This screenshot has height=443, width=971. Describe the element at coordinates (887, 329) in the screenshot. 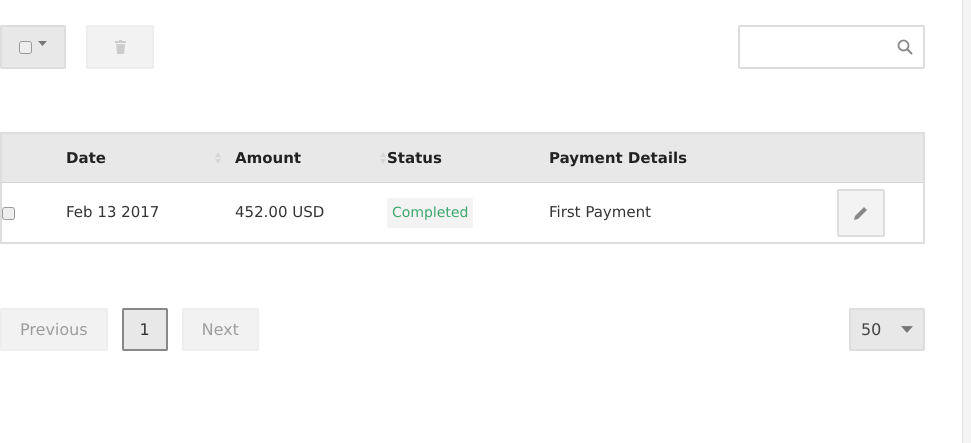

I see `page-size-select: 50` at that location.